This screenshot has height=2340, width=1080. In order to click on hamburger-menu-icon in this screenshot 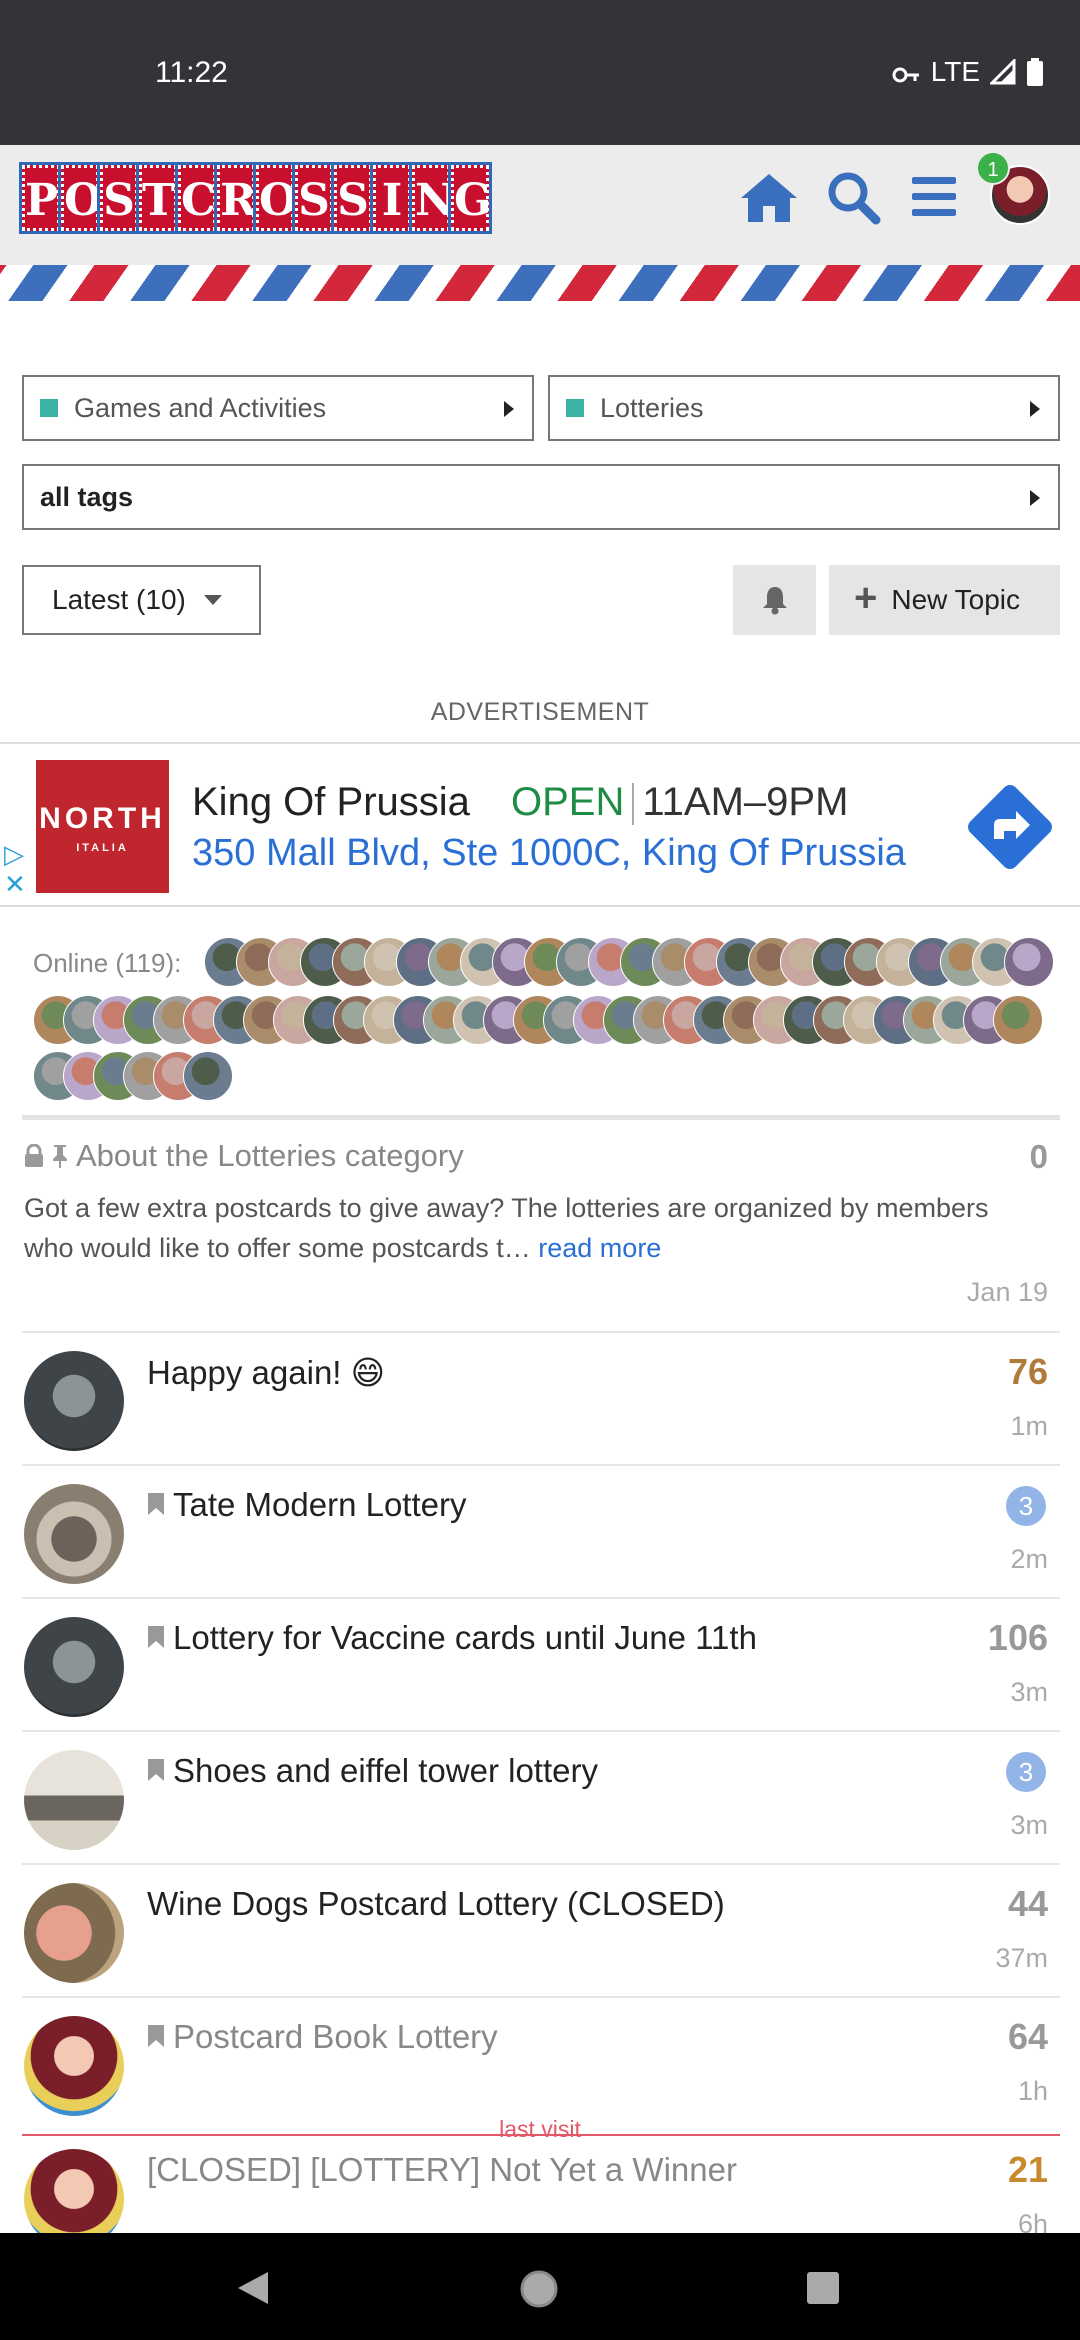, I will do `click(934, 199)`.